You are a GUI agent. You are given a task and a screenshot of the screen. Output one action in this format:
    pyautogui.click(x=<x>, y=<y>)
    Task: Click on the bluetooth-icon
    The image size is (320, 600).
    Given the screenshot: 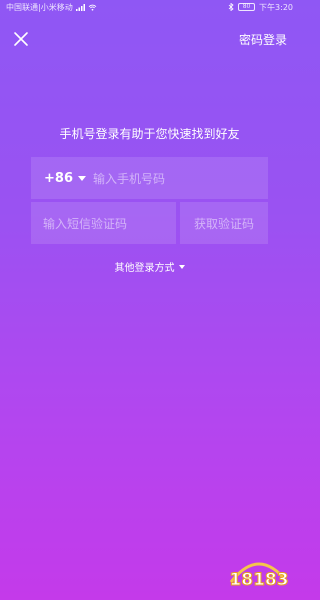 What is the action you would take?
    pyautogui.click(x=231, y=7)
    